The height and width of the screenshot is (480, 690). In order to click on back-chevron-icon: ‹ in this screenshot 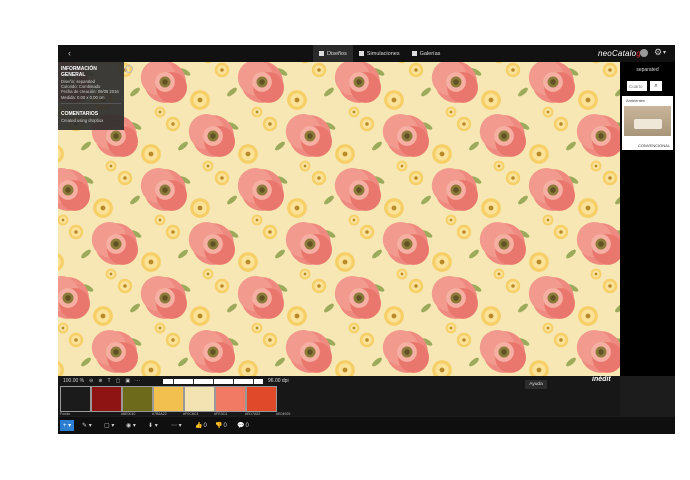, I will do `click(69, 53)`.